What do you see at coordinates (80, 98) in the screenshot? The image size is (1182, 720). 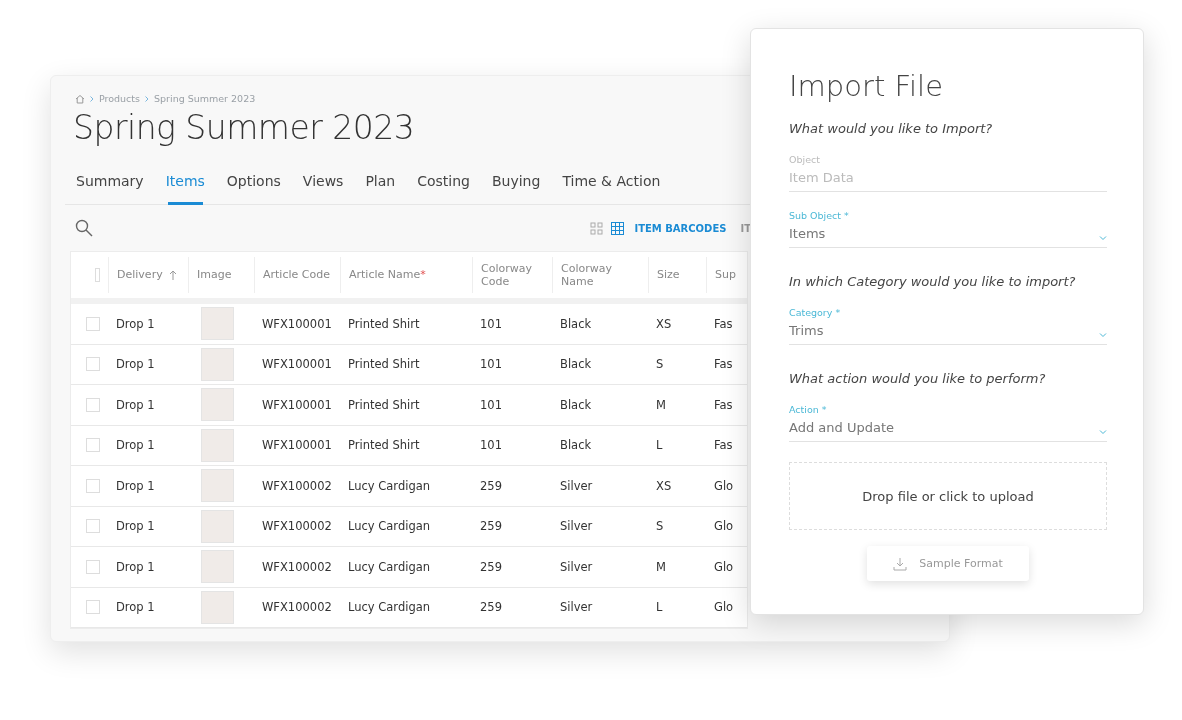 I see `home-icon` at bounding box center [80, 98].